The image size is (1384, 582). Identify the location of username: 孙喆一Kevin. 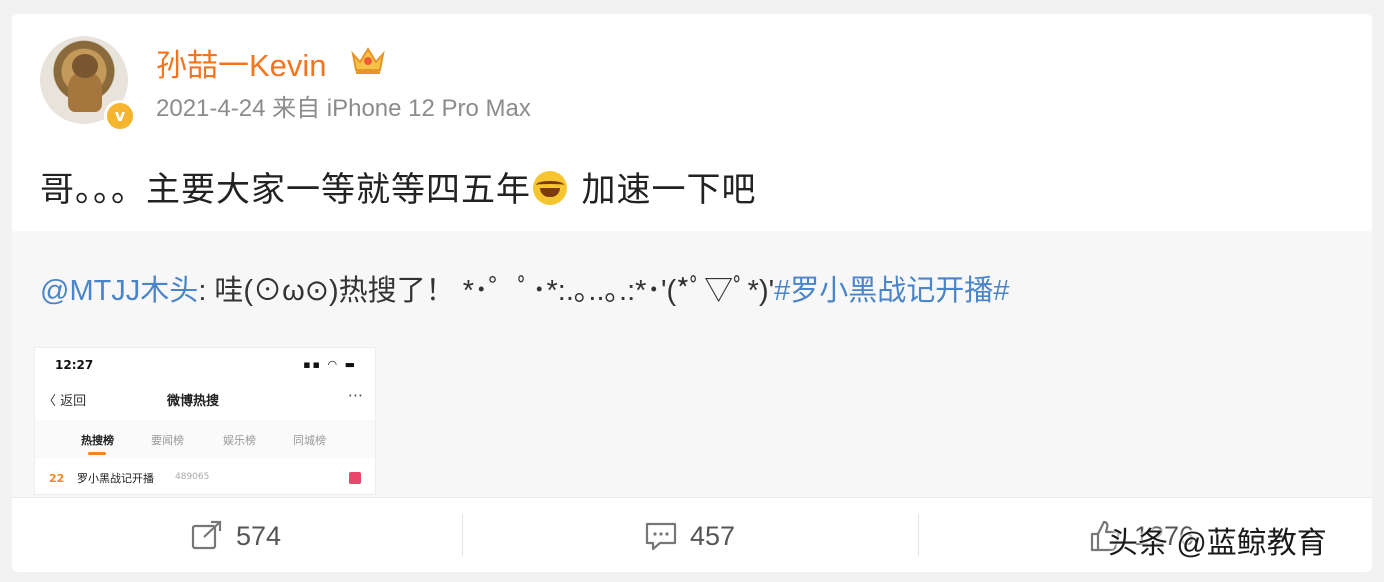
(241, 62).